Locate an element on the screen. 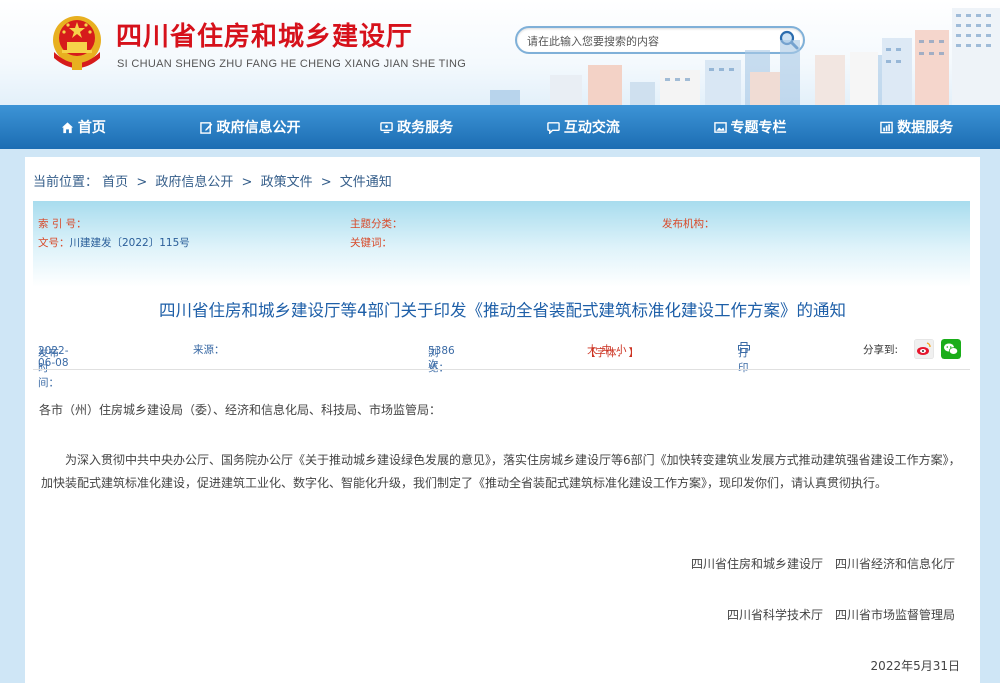 This screenshot has height=683, width=1000. nav-item-services: 政务服务 is located at coordinates (416, 127).